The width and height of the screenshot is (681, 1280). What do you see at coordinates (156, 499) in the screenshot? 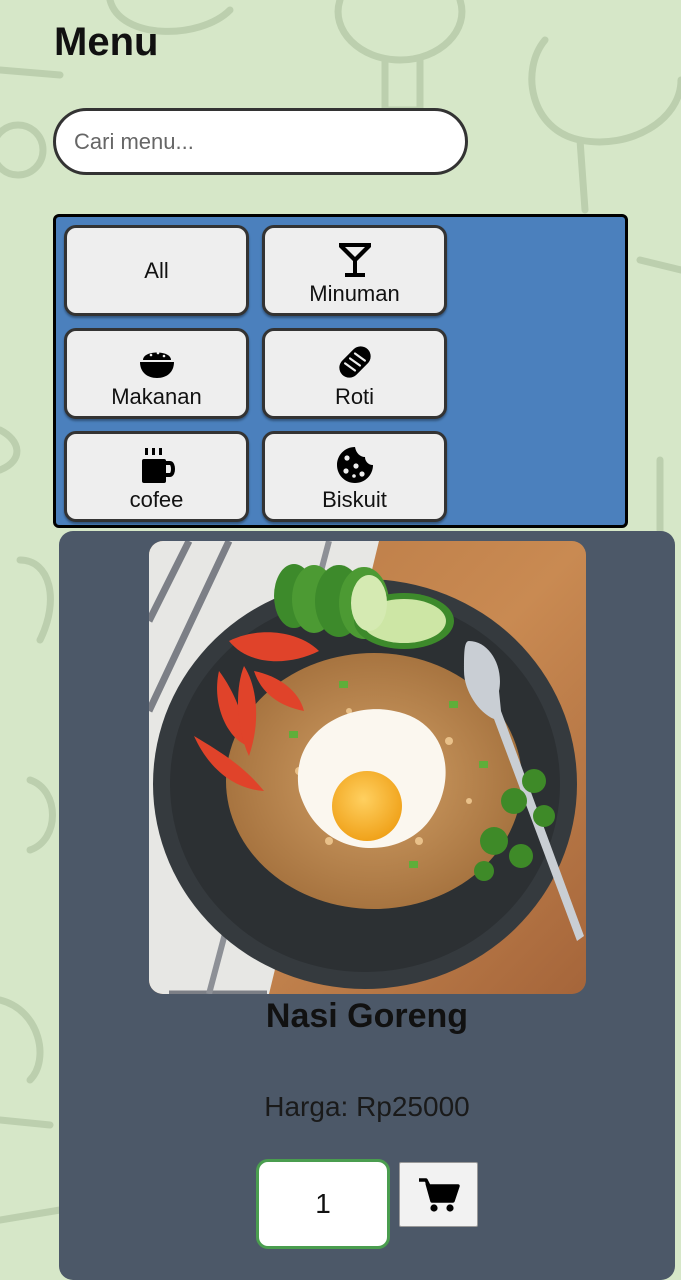
I see `category-label: cofee` at bounding box center [156, 499].